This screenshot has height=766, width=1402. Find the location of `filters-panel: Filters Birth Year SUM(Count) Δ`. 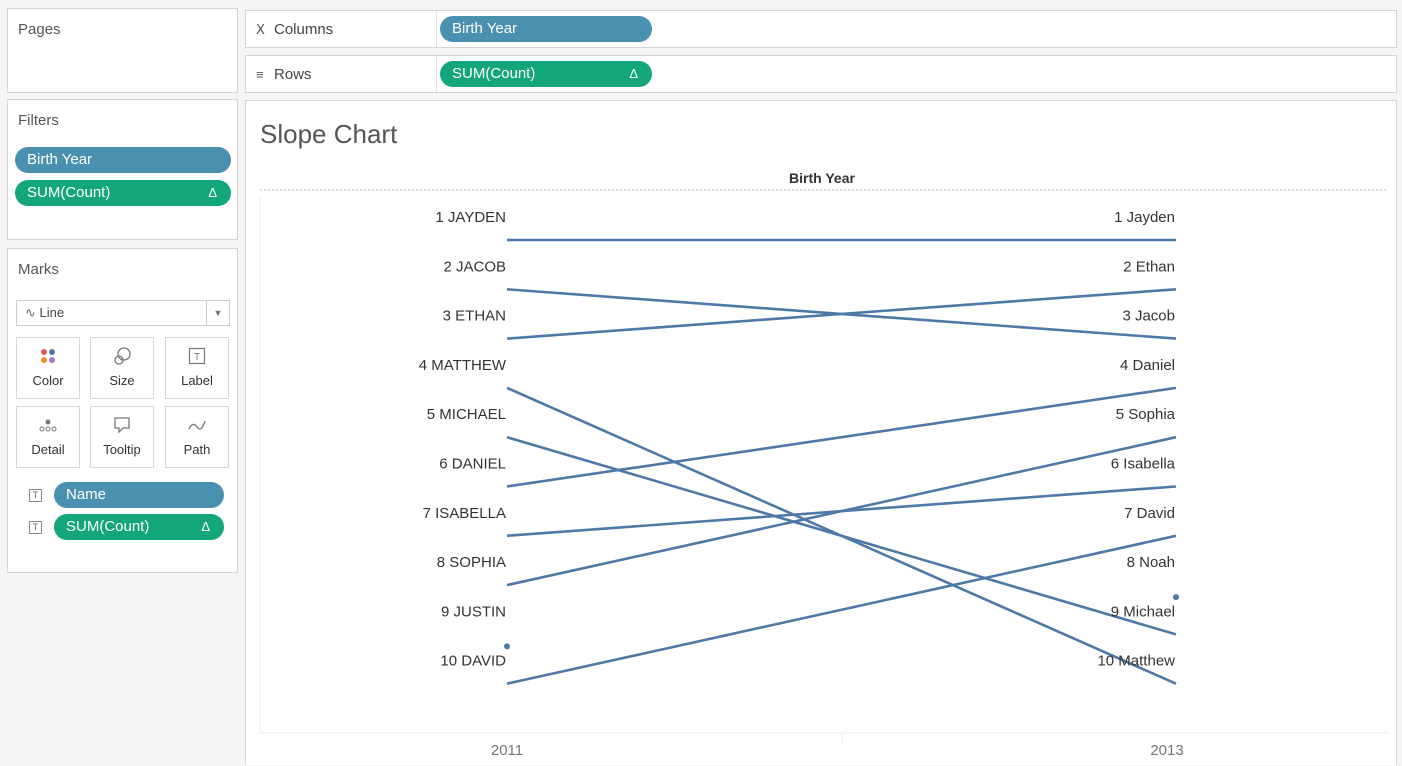

filters-panel: Filters Birth Year SUM(Count) Δ is located at coordinates (122, 169).